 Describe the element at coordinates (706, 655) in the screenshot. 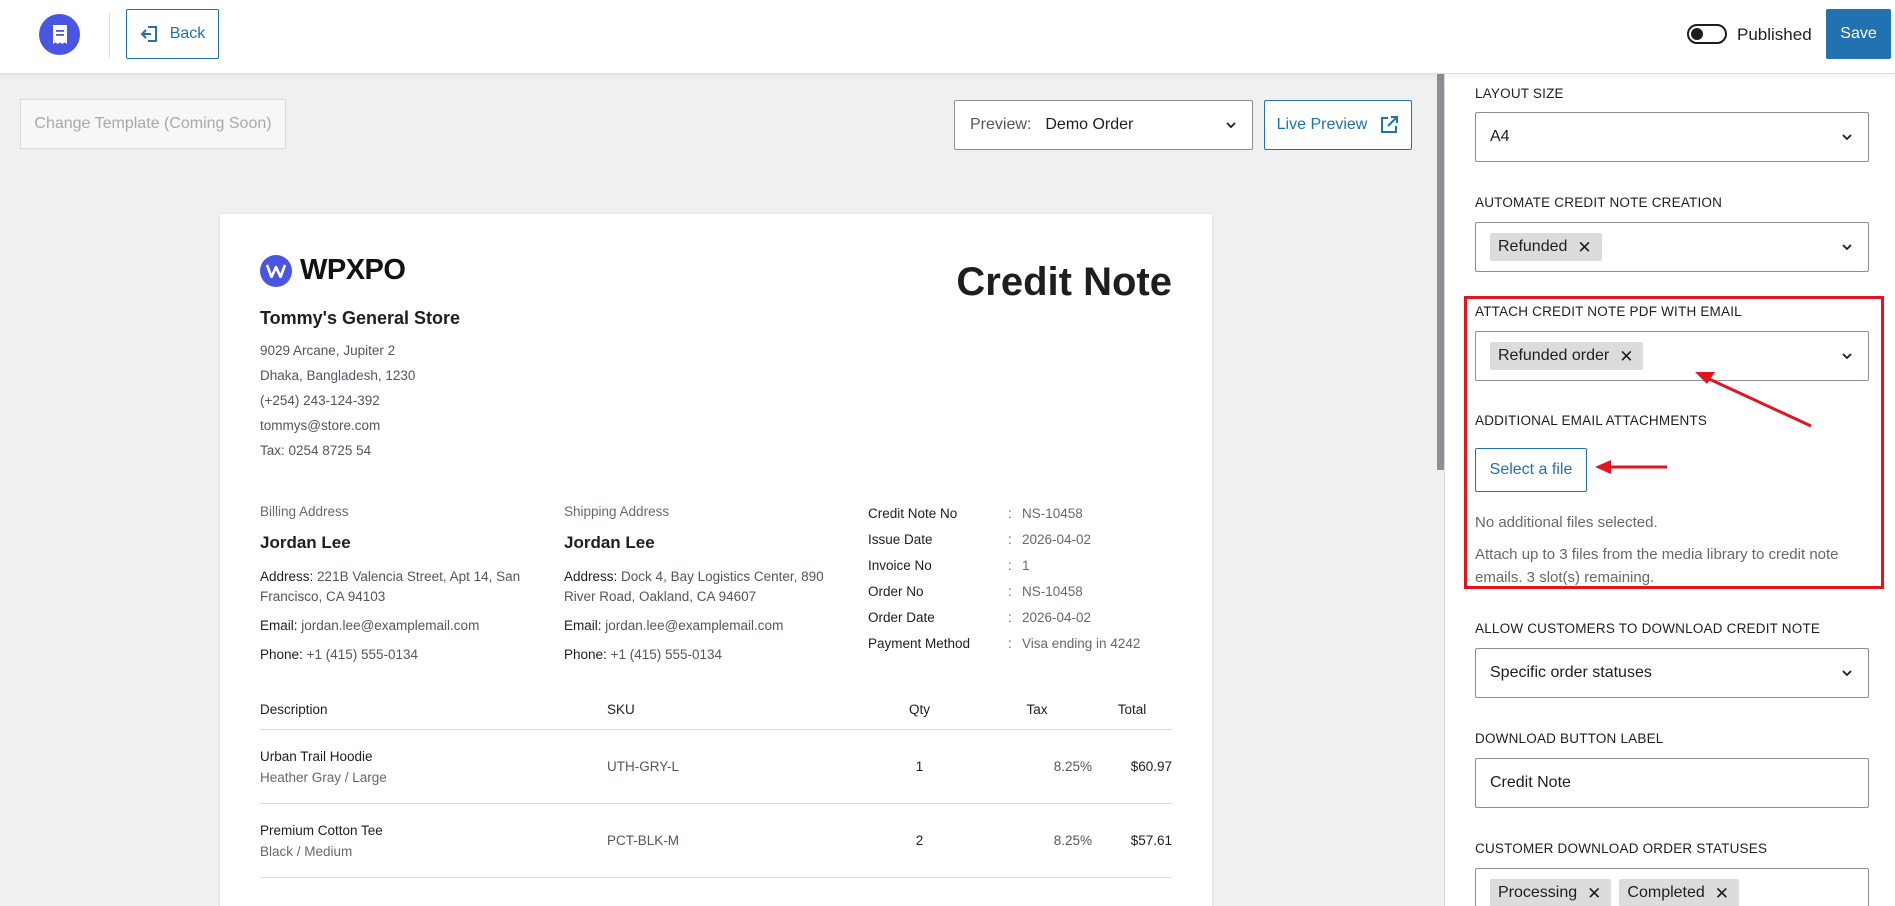

I see `shipping-phone-row: Phone: +1 (415) 555-0134` at that location.